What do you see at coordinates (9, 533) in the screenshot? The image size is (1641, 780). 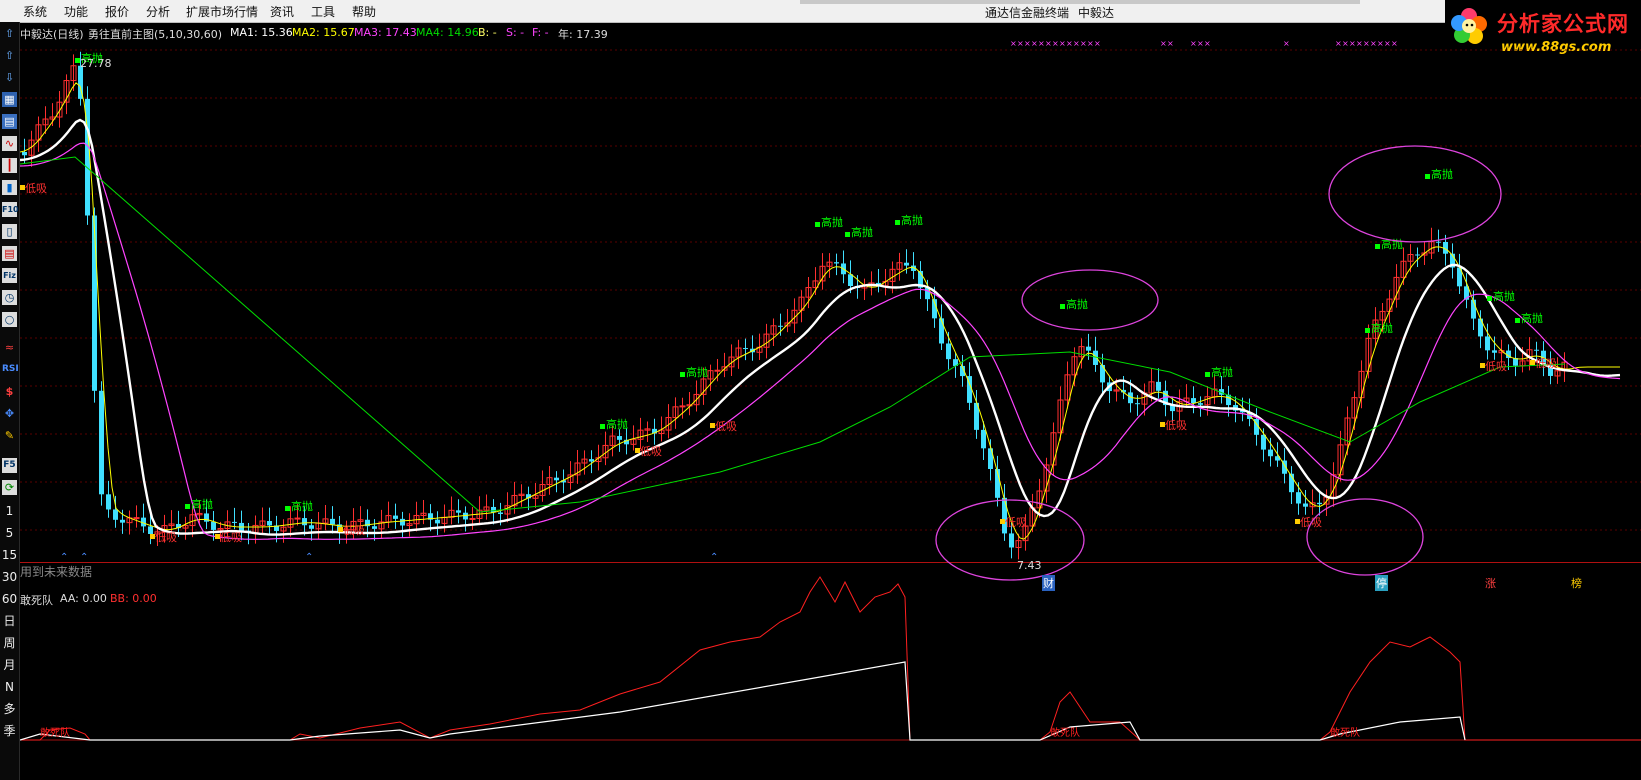 I see `period-5min: 5` at bounding box center [9, 533].